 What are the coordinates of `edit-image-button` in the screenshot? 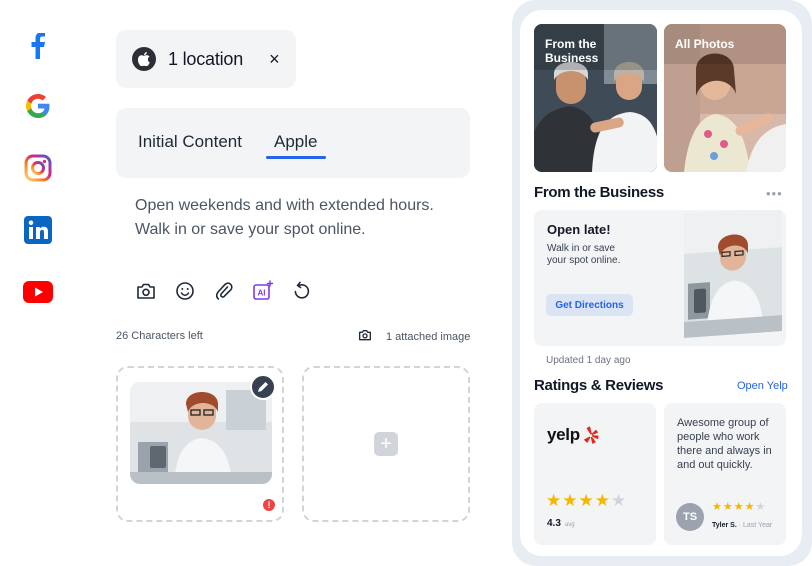 It's located at (263, 387).